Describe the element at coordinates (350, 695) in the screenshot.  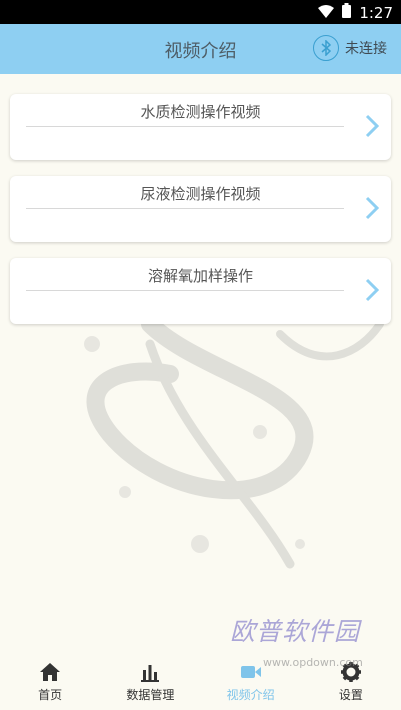
I see `nav-label: 设置` at that location.